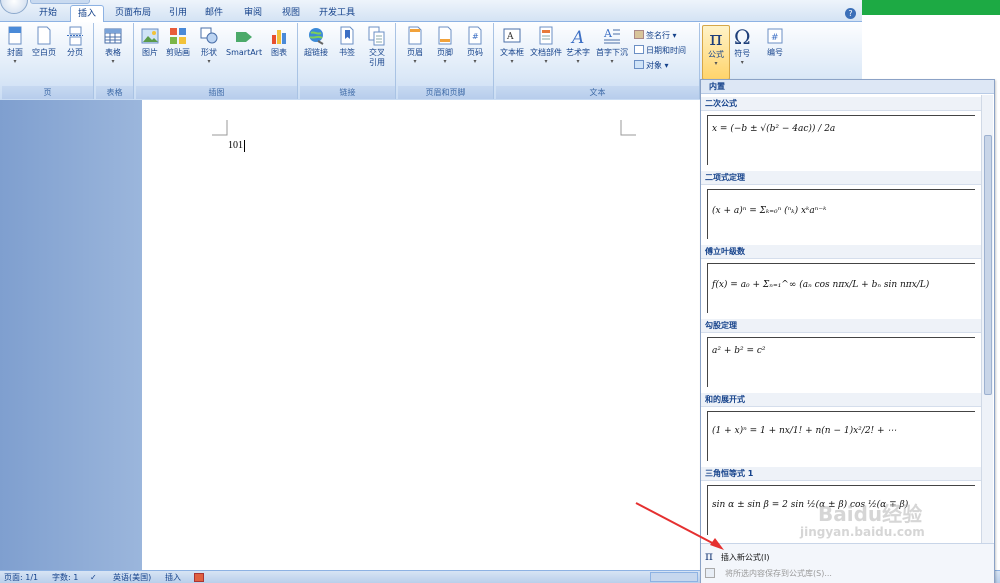 This screenshot has width=1000, height=583. I want to click on numbering-button: # 编号, so click(775, 42).